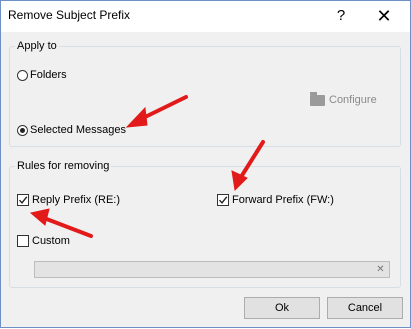 Image resolution: width=411 pixels, height=329 pixels. I want to click on folders-radio: Folders, so click(42, 75).